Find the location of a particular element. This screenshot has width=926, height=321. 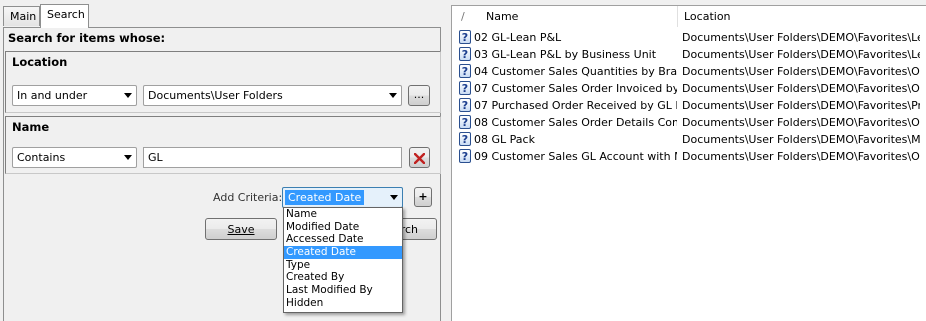

sort-indicator-icon: / is located at coordinates (463, 16).